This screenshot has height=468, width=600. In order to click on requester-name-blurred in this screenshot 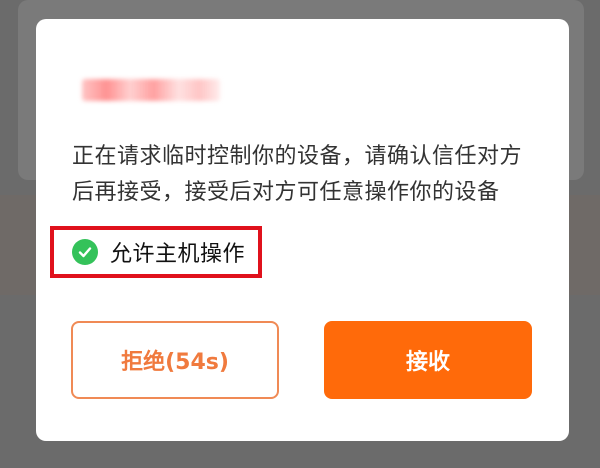, I will do `click(151, 90)`.